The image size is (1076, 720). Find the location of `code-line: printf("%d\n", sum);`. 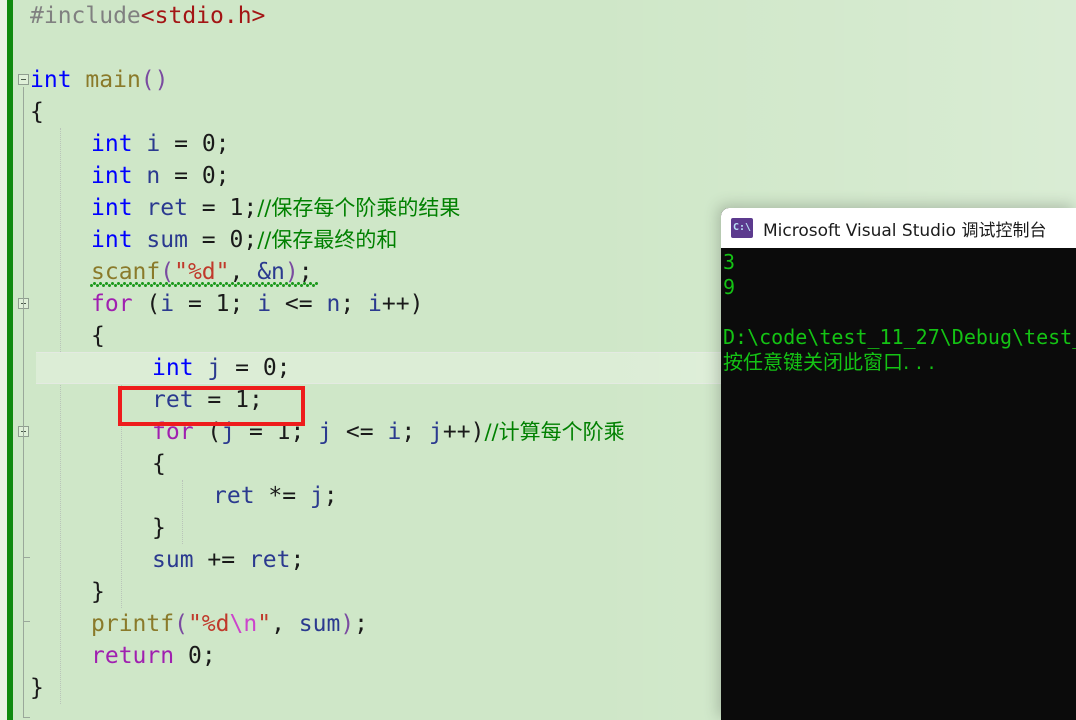

code-line: printf("%d\n", sum); is located at coordinates (229, 624).